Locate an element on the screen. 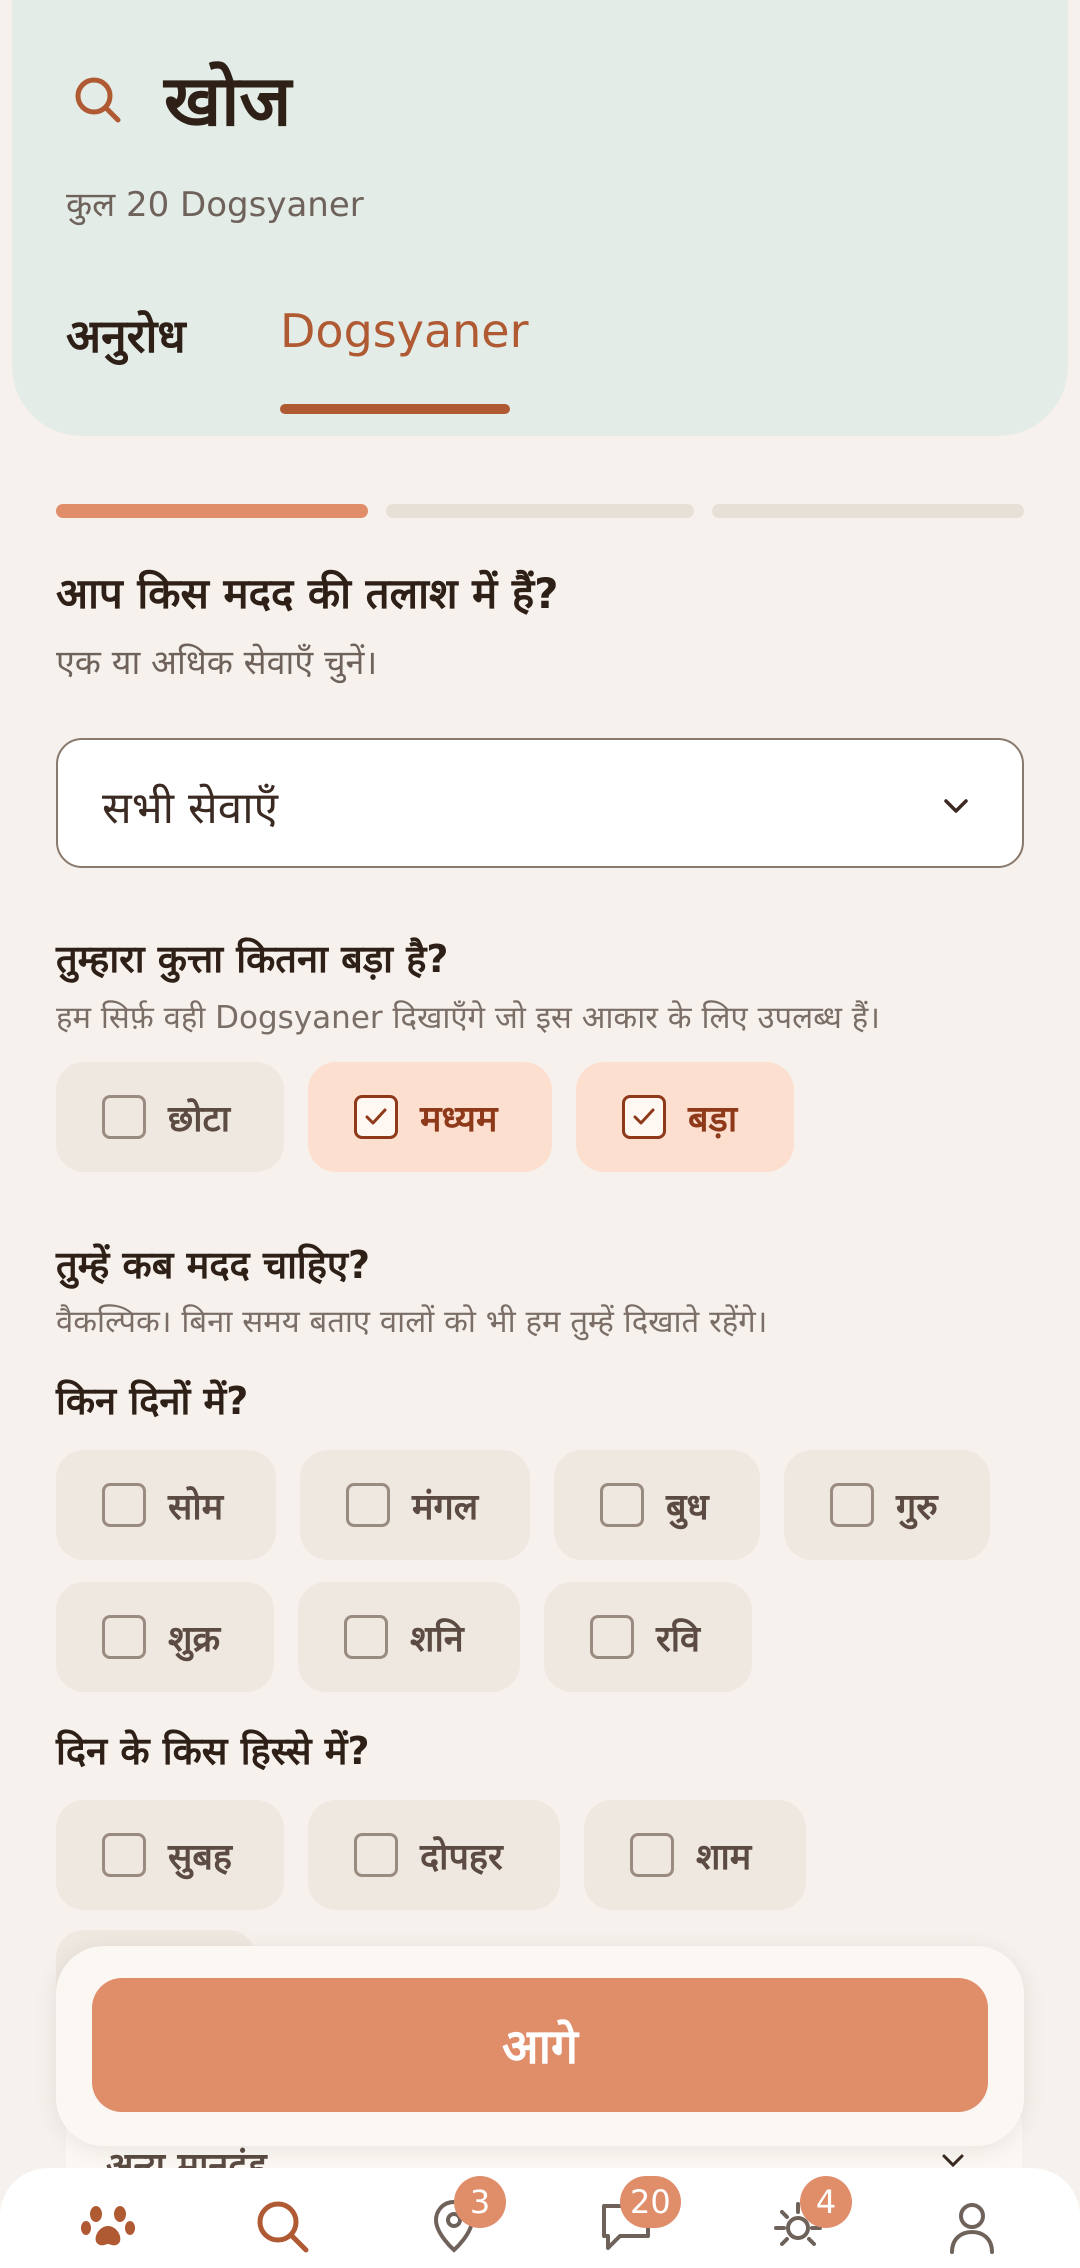  size-chip-small: छोटा is located at coordinates (170, 1117).